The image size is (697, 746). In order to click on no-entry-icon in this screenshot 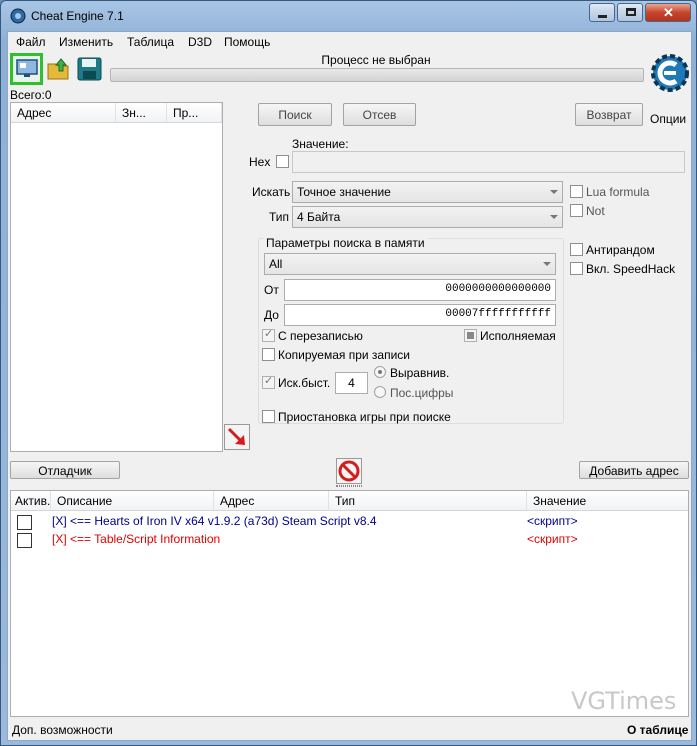, I will do `click(349, 471)`.